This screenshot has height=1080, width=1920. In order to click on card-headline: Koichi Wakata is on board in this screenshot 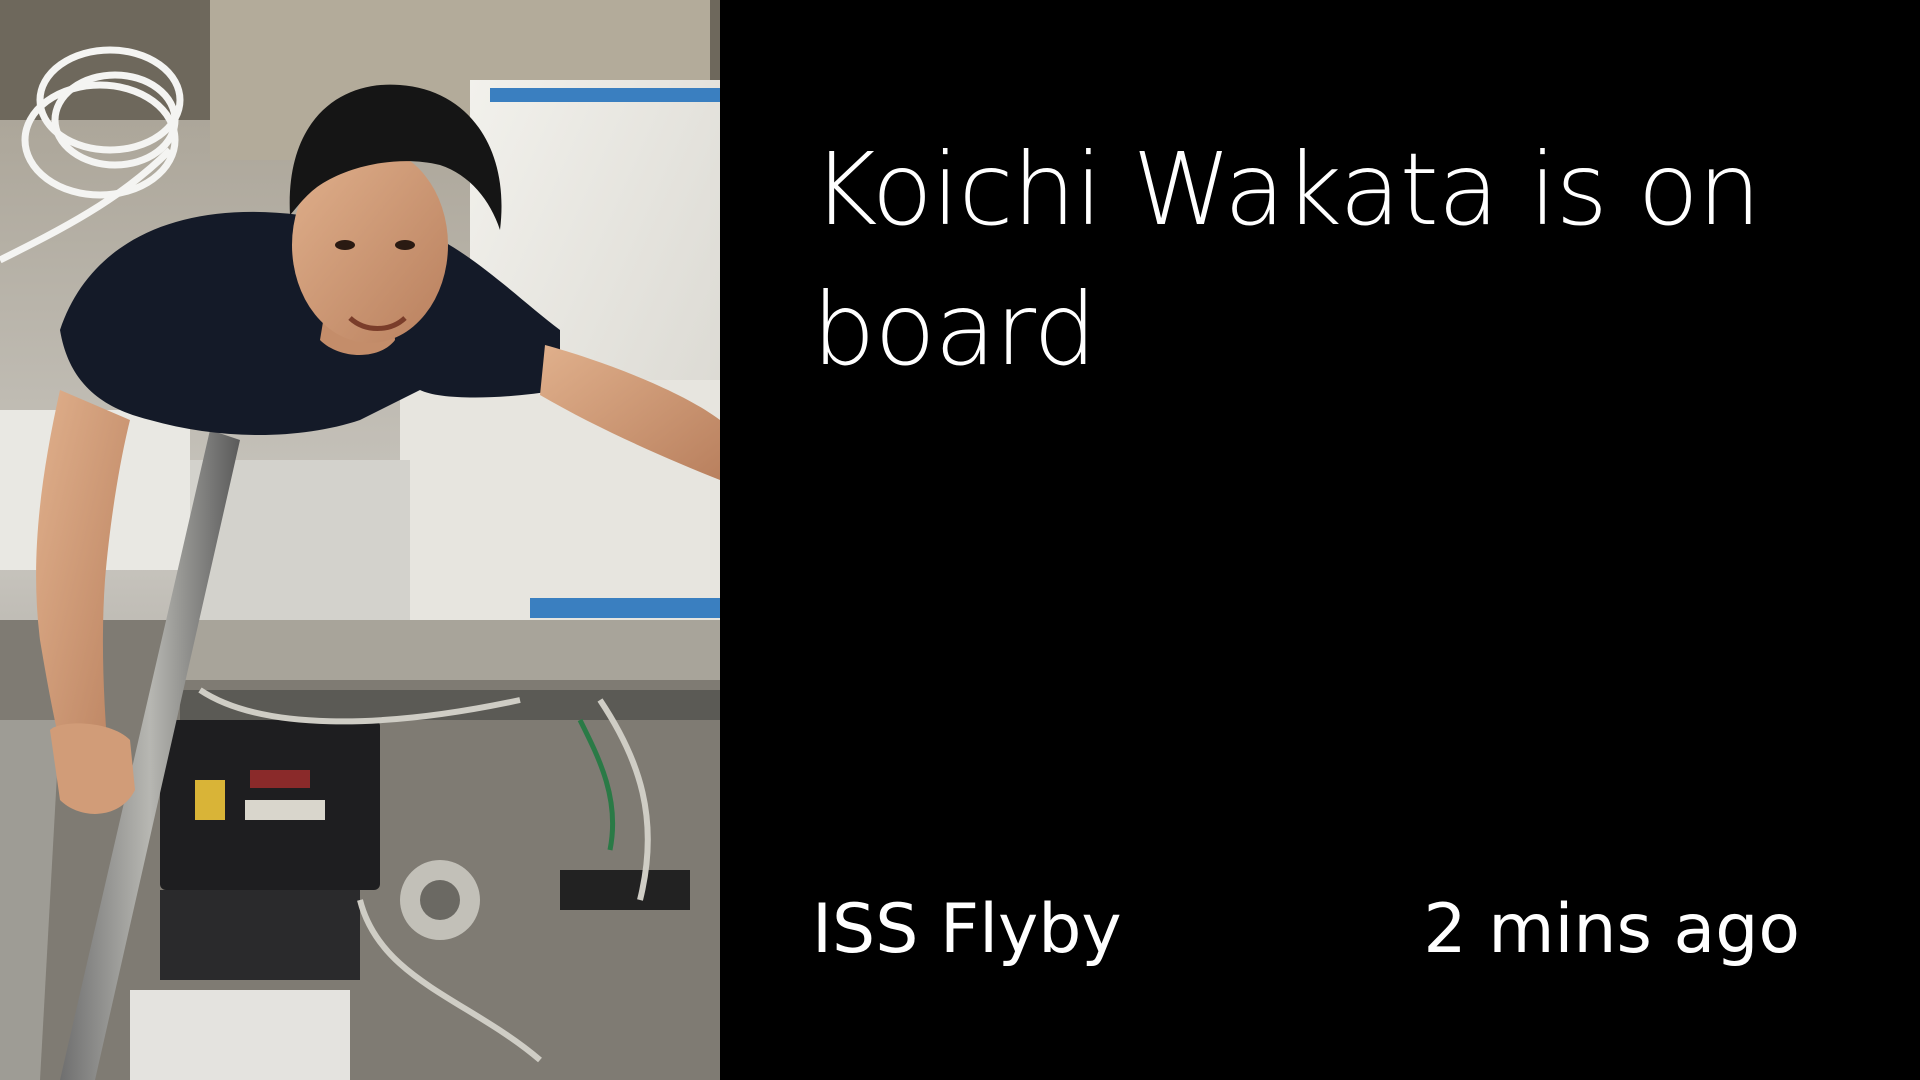, I will do `click(1286, 259)`.